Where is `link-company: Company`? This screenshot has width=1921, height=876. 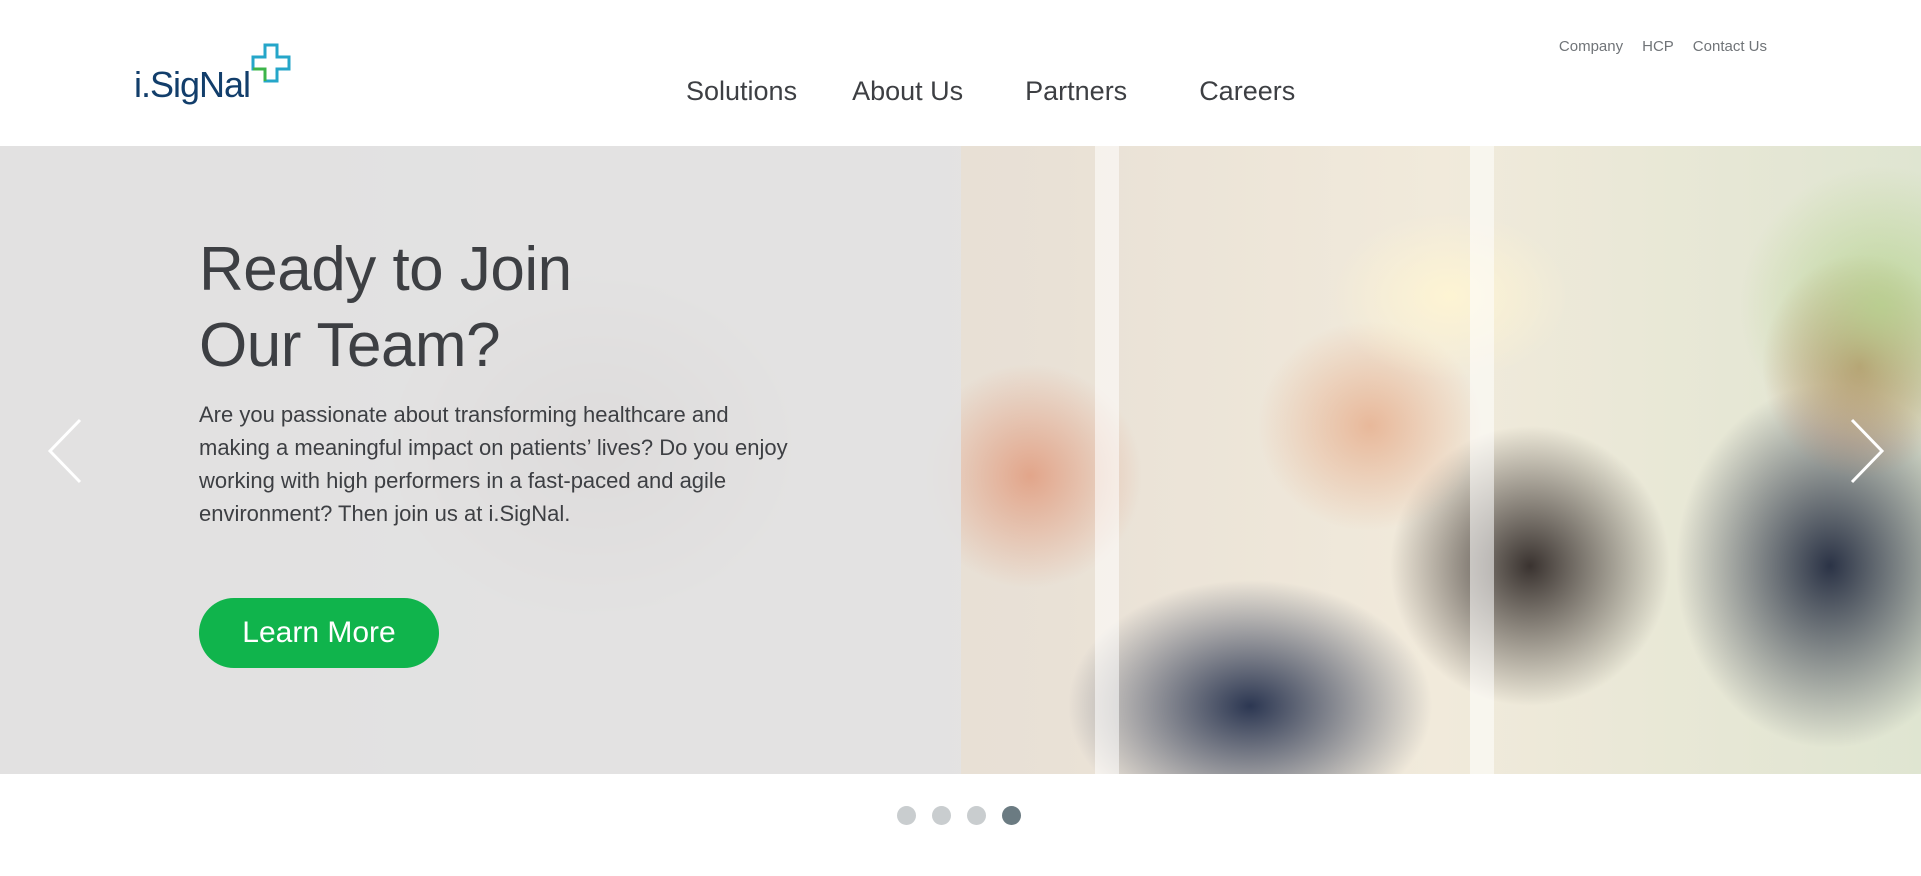
link-company: Company is located at coordinates (1591, 46).